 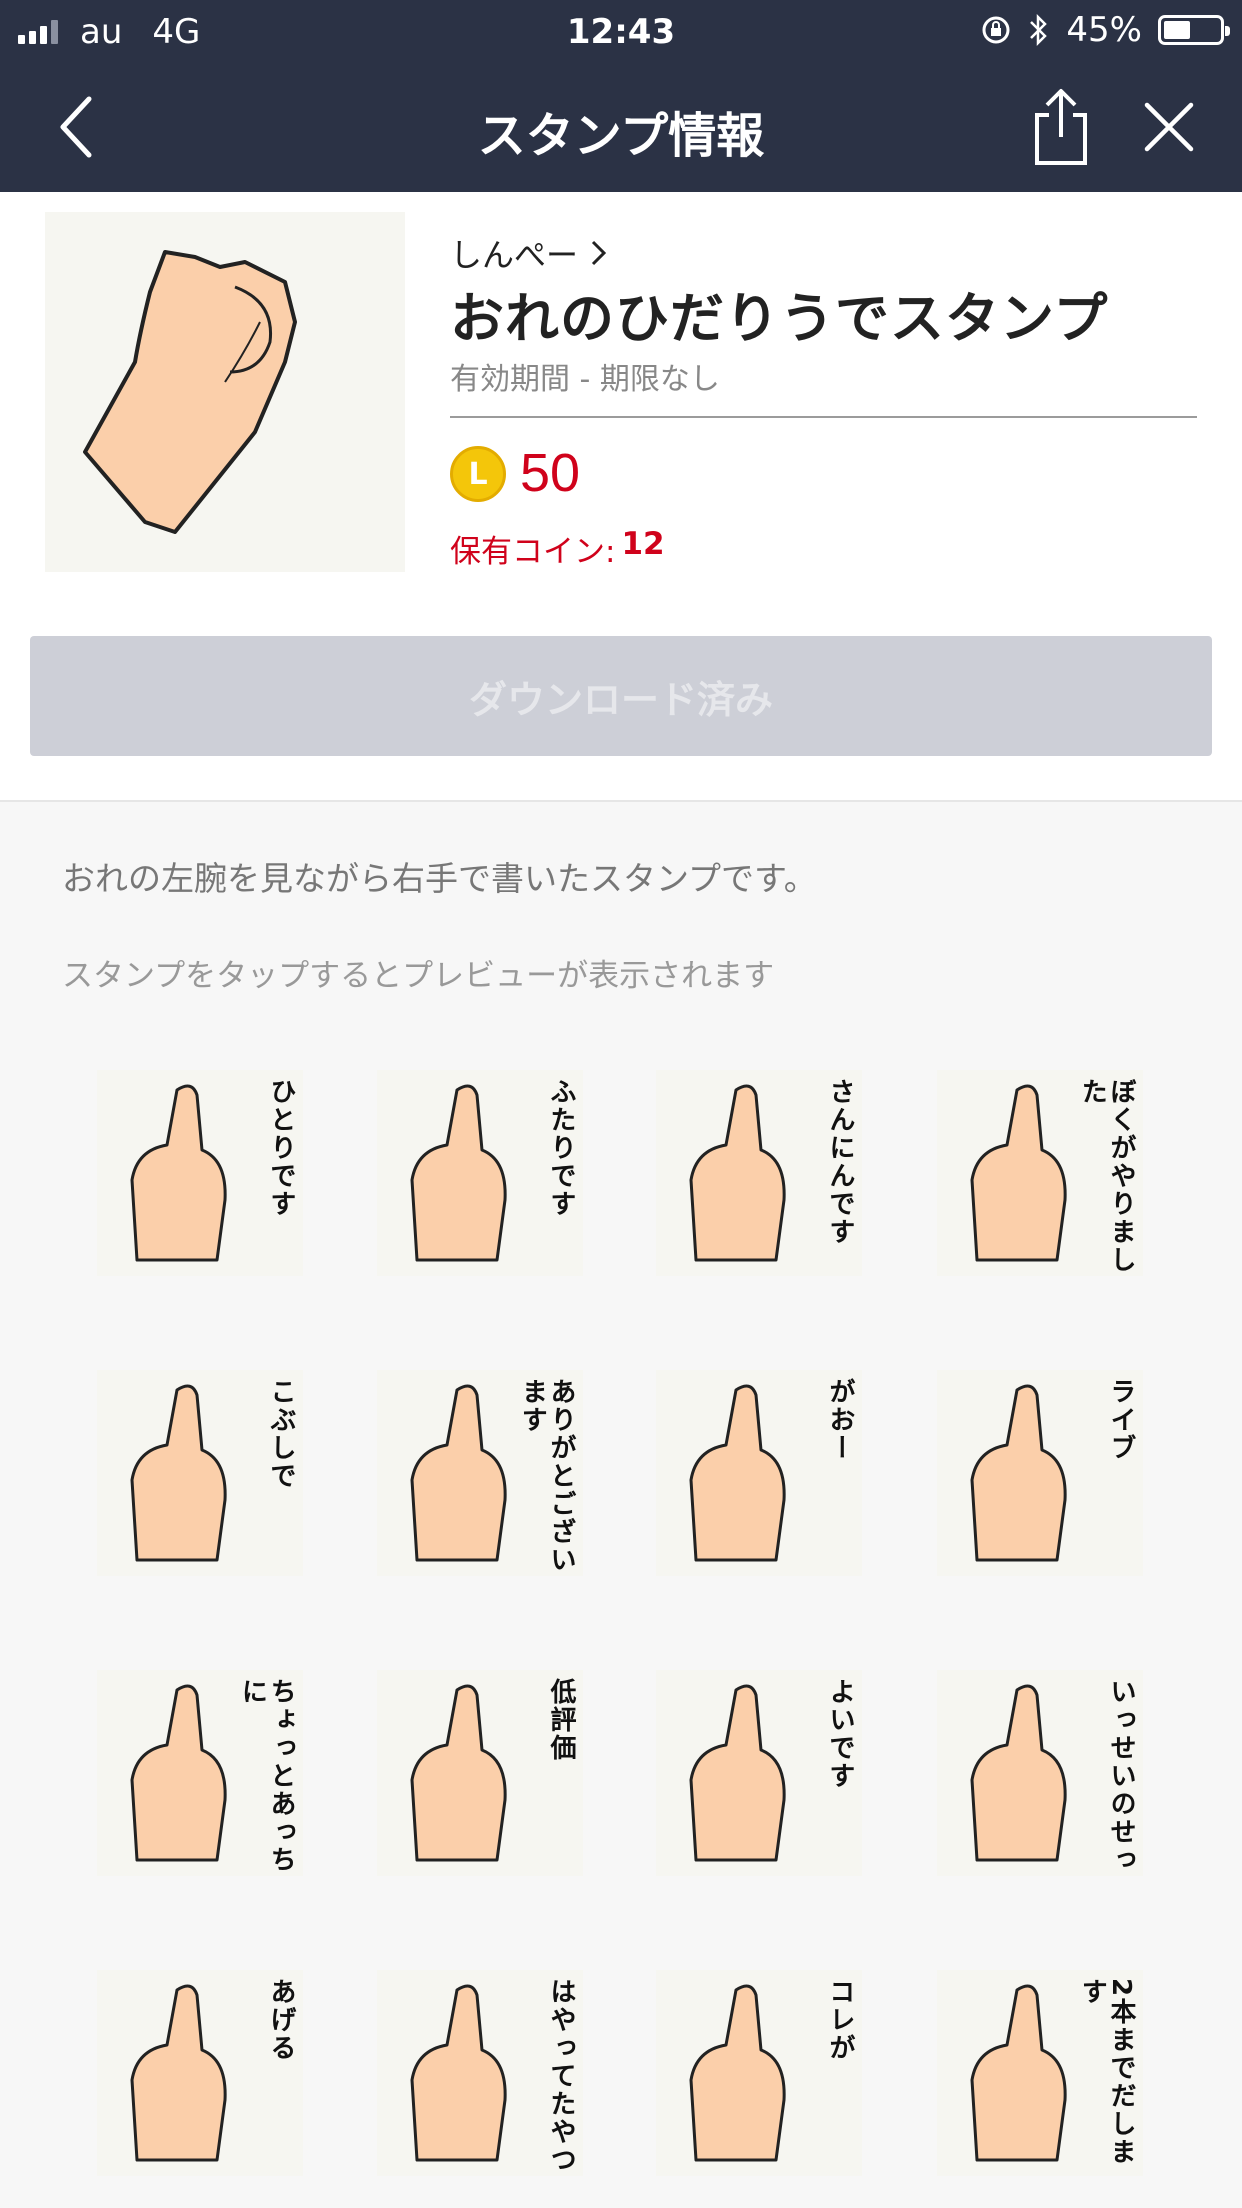 What do you see at coordinates (561, 1148) in the screenshot?
I see `sticker-caption: ふたりです` at bounding box center [561, 1148].